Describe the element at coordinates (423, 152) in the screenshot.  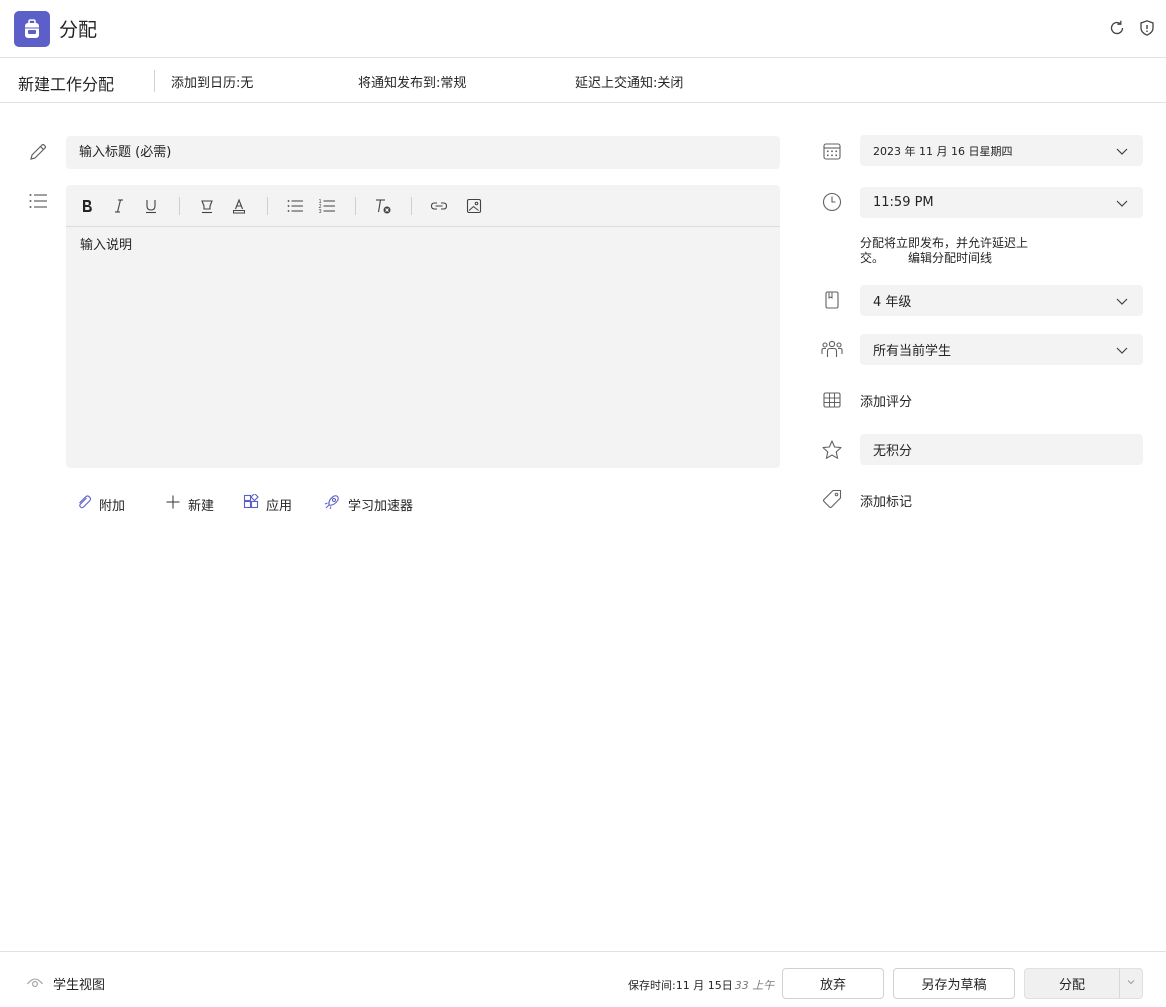
I see `title-input` at that location.